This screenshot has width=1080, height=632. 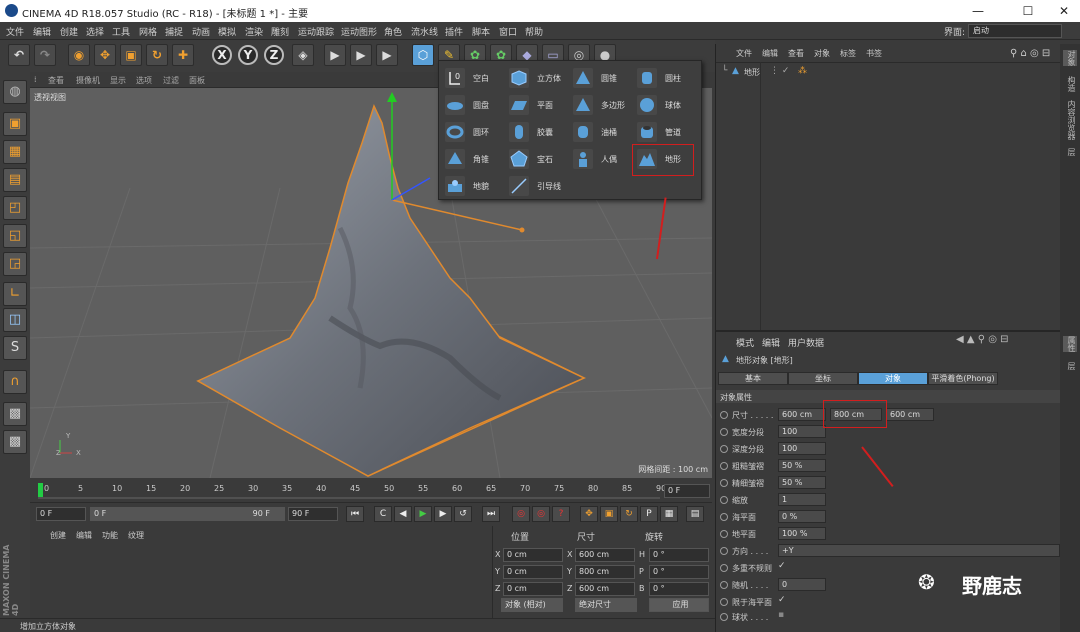 I want to click on play-icon: ▶, so click(x=423, y=514).